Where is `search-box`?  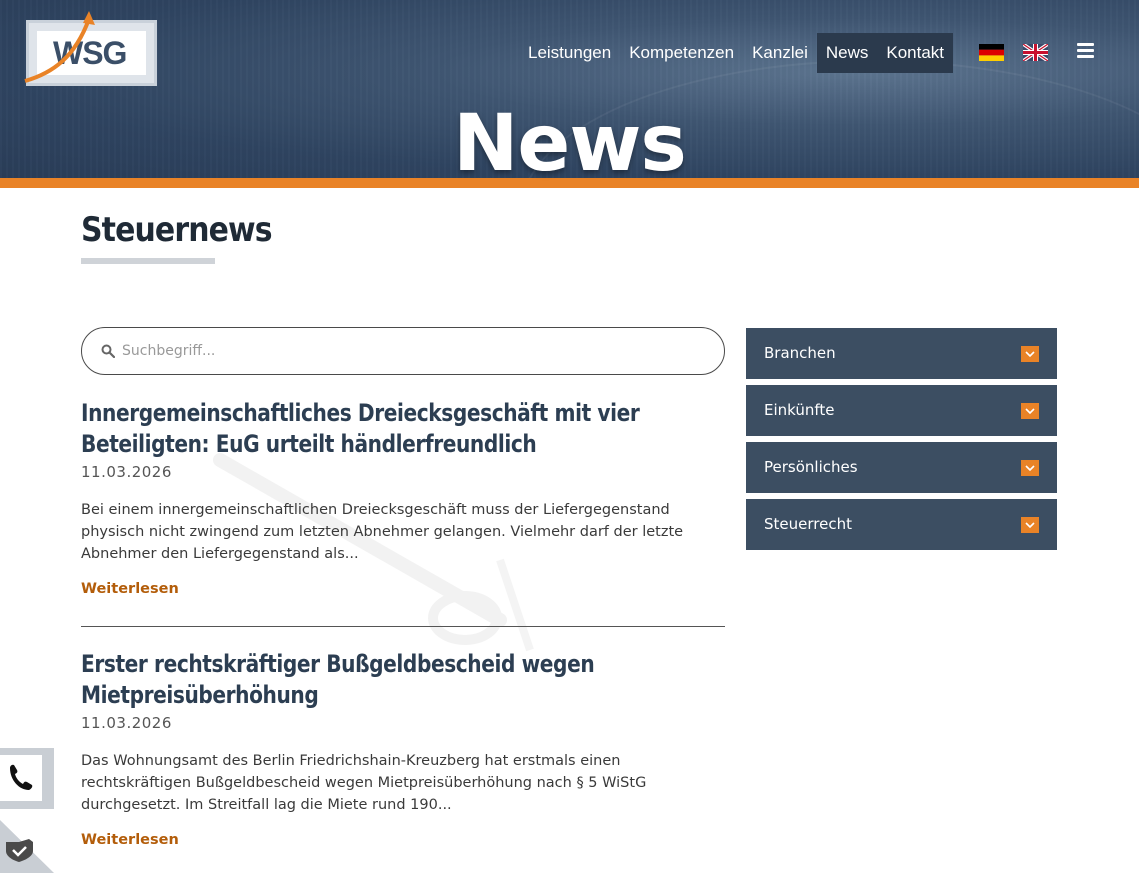 search-box is located at coordinates (403, 351).